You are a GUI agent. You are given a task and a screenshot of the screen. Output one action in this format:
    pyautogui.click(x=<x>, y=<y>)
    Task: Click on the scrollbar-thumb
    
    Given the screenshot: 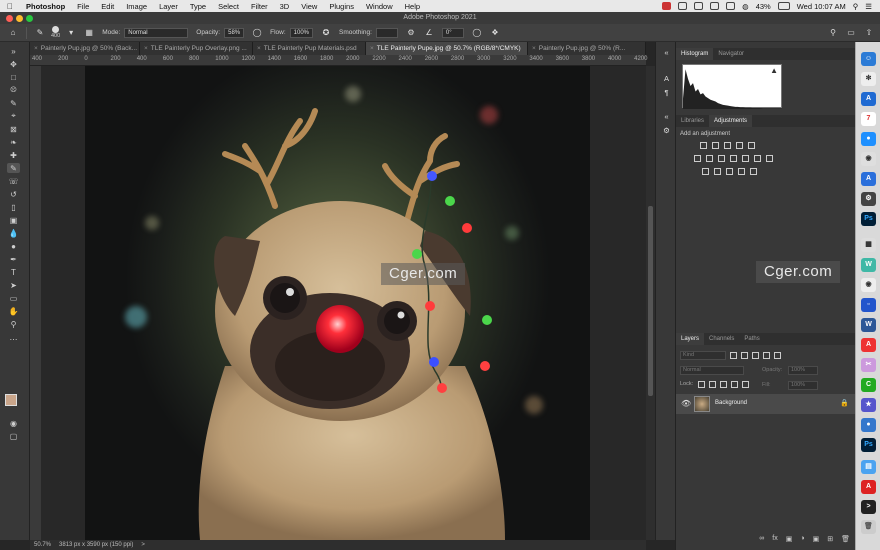 What is the action you would take?
    pyautogui.click(x=650, y=301)
    